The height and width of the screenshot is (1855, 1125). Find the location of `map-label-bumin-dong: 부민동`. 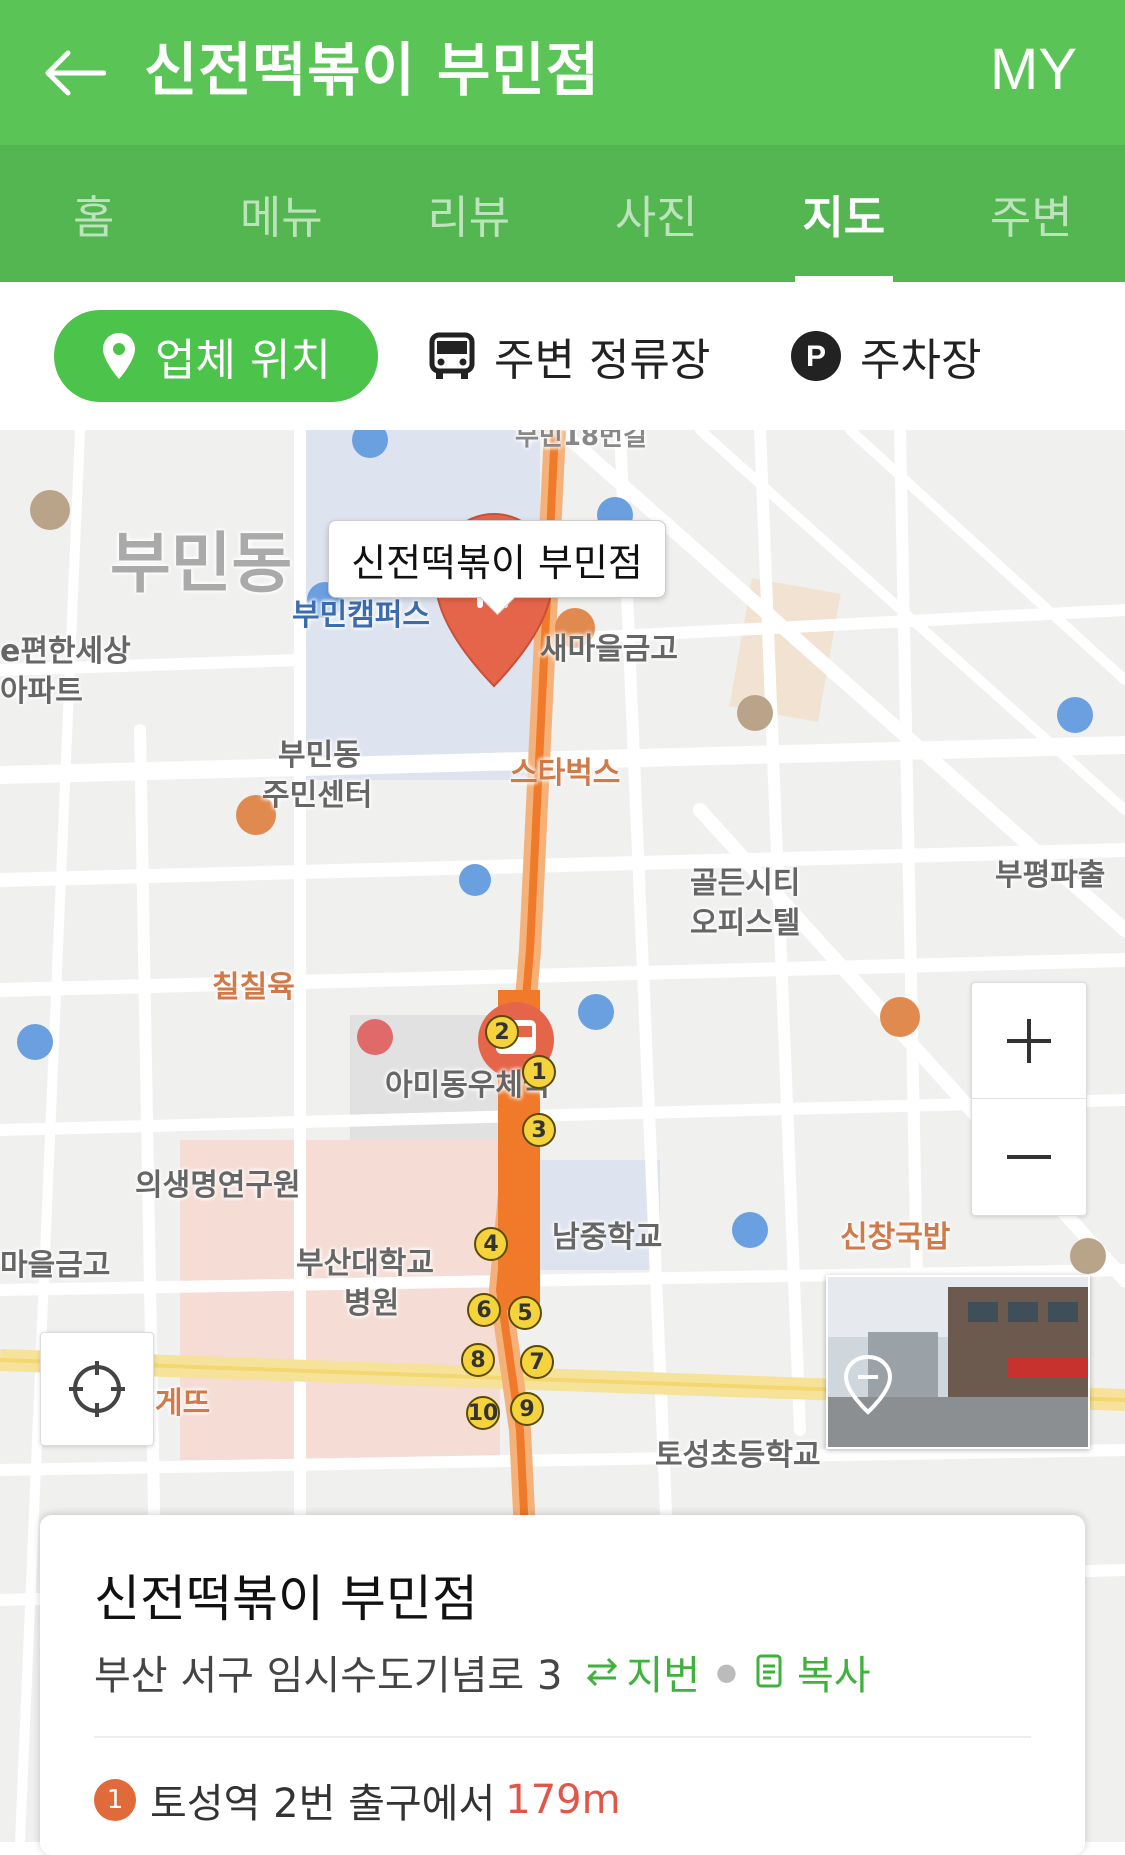

map-label-bumin-dong: 부민동 is located at coordinates (201, 558).